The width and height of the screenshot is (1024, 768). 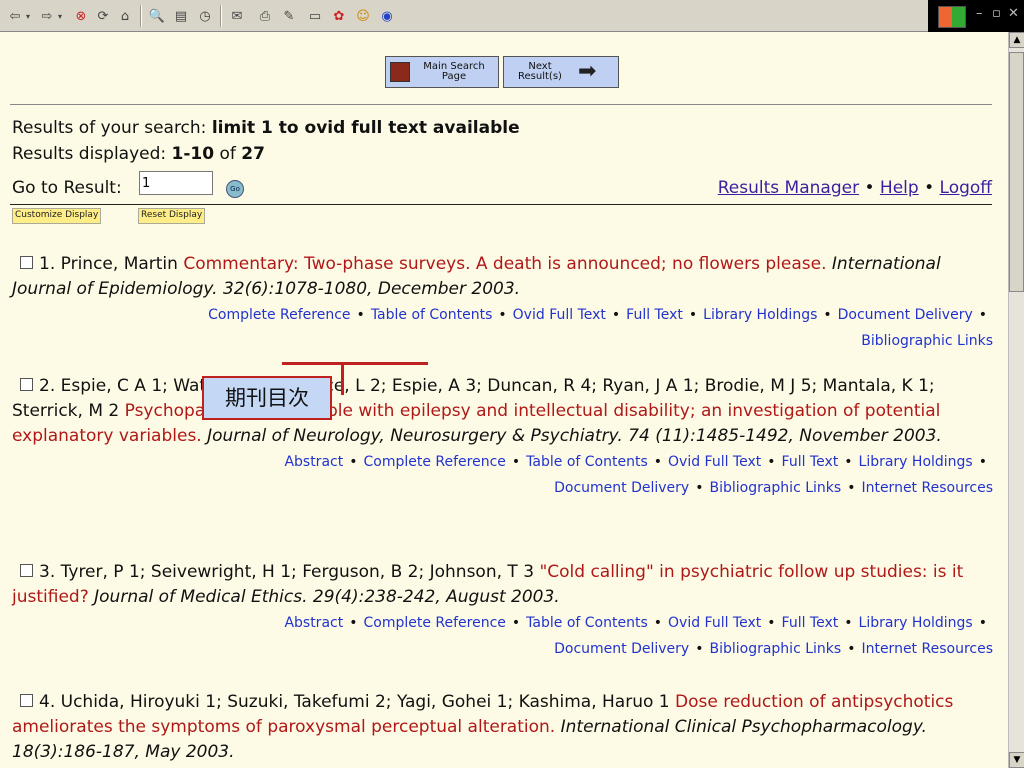 What do you see at coordinates (47, 16) in the screenshot?
I see `forward-icon: ⇨` at bounding box center [47, 16].